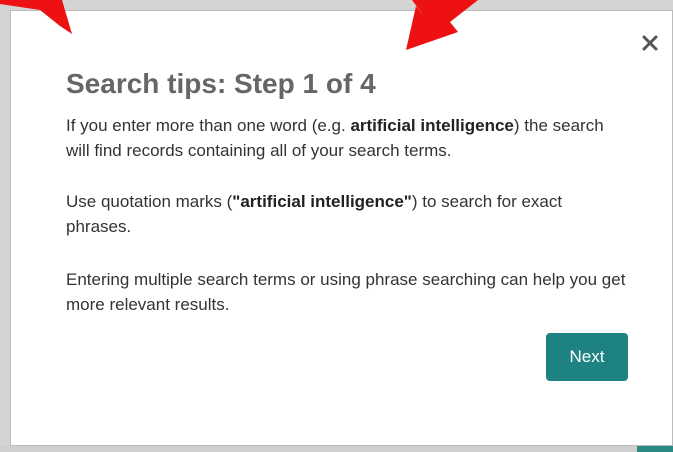  I want to click on tip-1-text-start: If you enter more than one word (e.g., so click(208, 125).